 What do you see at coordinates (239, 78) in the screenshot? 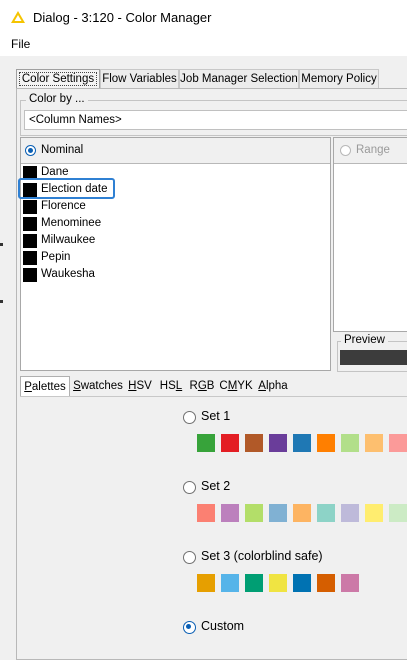
I see `tab-job-manager-selection: Job Manager Selection` at bounding box center [239, 78].